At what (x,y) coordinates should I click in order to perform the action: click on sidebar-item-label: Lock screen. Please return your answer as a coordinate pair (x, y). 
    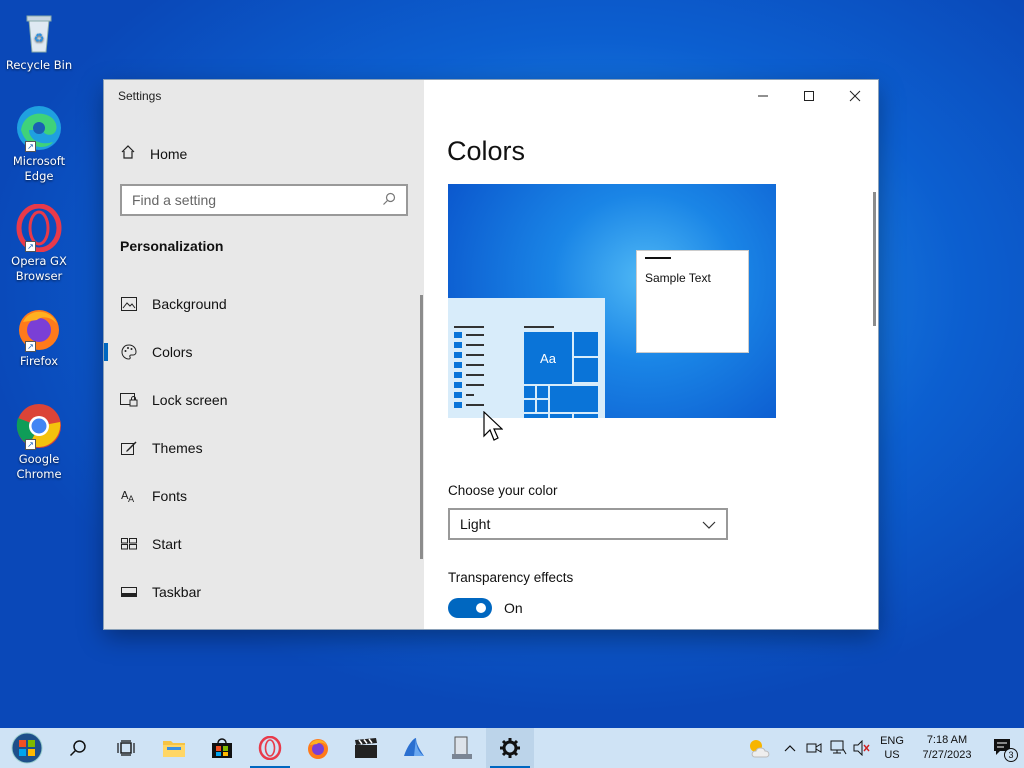
    Looking at the image, I should click on (190, 400).